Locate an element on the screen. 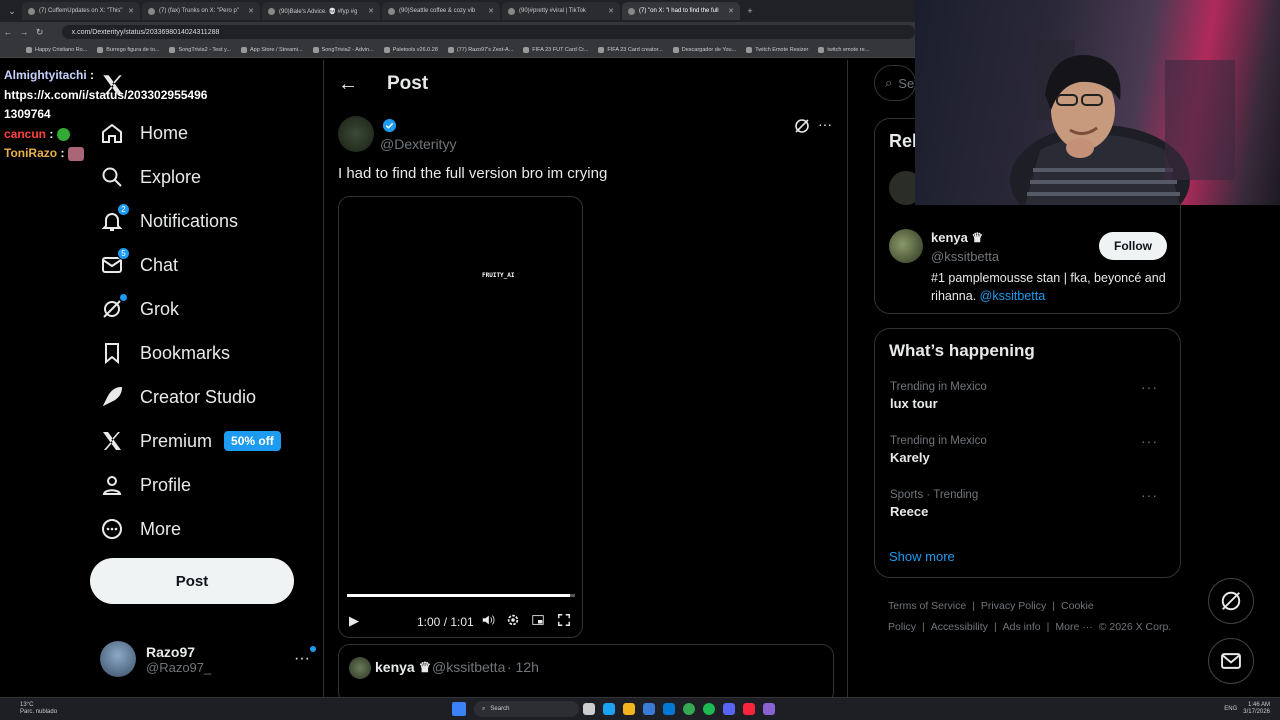 This screenshot has width=1280, height=720. play-icon: ▶ is located at coordinates (354, 621).